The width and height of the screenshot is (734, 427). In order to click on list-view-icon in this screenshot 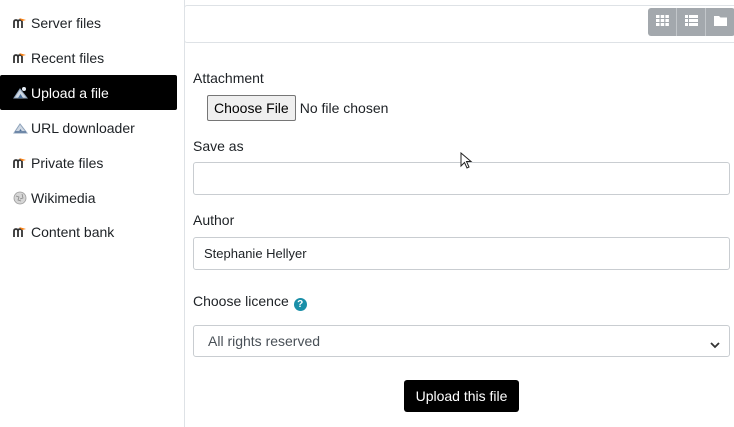, I will do `click(691, 22)`.